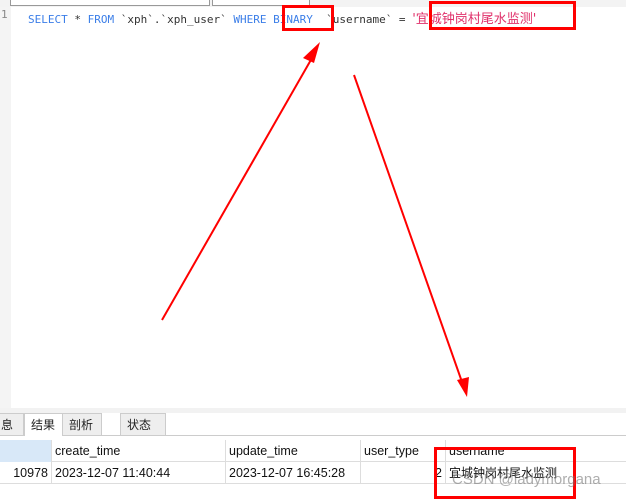  I want to click on tab-status: 状态, so click(143, 424).